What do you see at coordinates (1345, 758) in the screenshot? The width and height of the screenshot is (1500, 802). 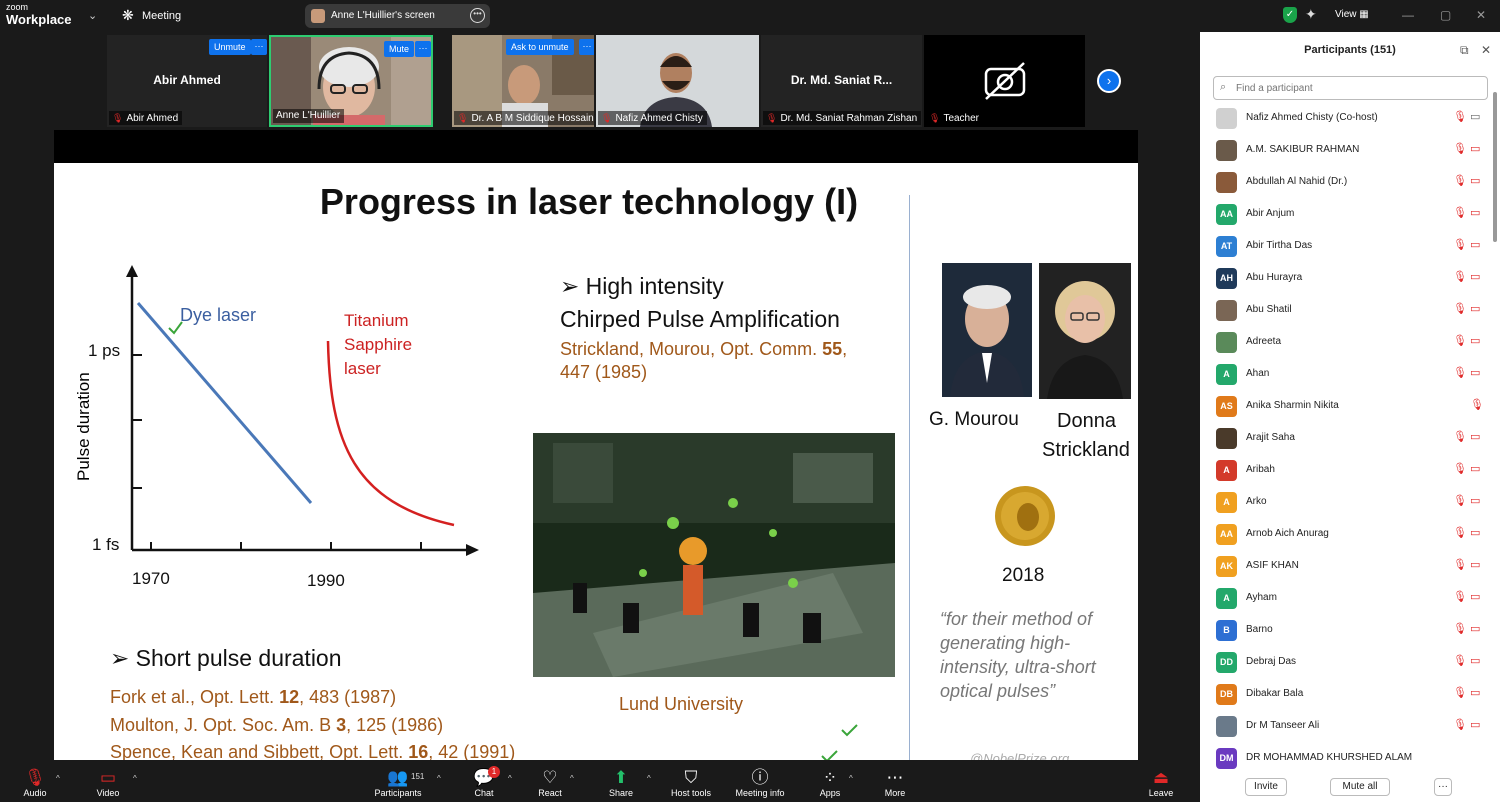 I see `participant-row: DM DR MOHAMMAD KHURSHED ALAM` at bounding box center [1345, 758].